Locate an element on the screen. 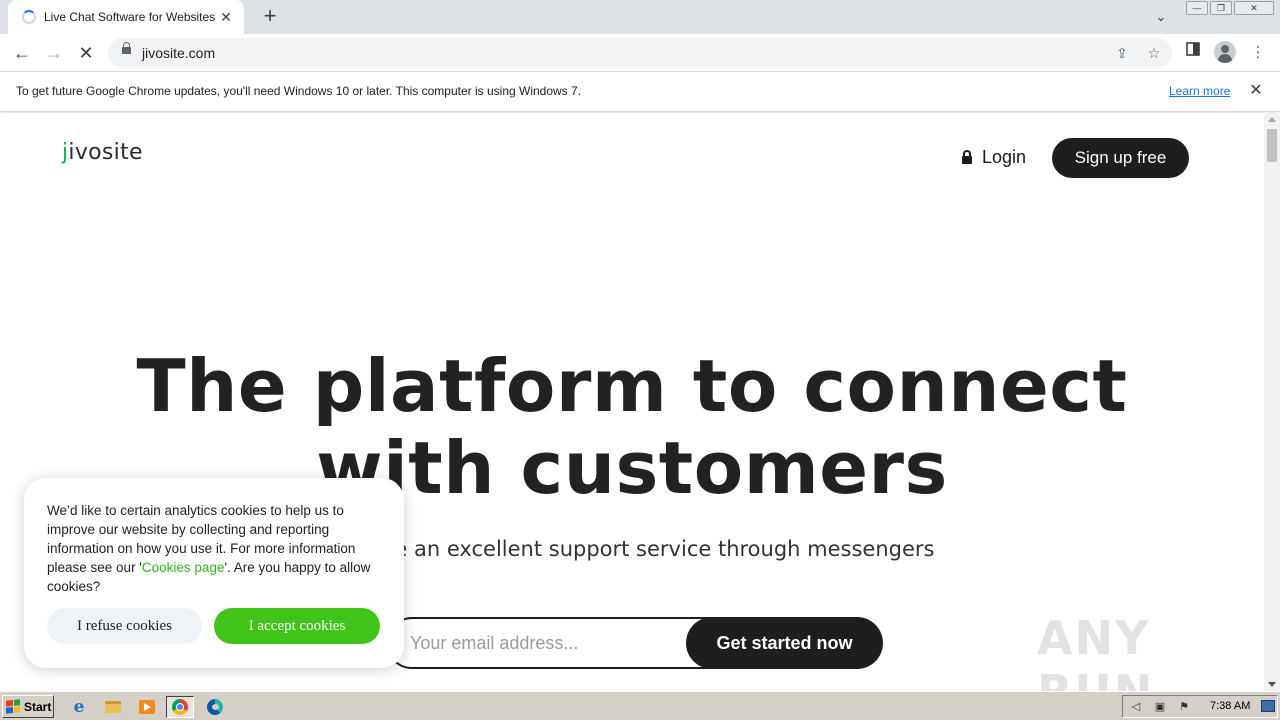 Image resolution: width=1280 pixels, height=720 pixels. scroll-thumb is located at coordinates (1272, 145).